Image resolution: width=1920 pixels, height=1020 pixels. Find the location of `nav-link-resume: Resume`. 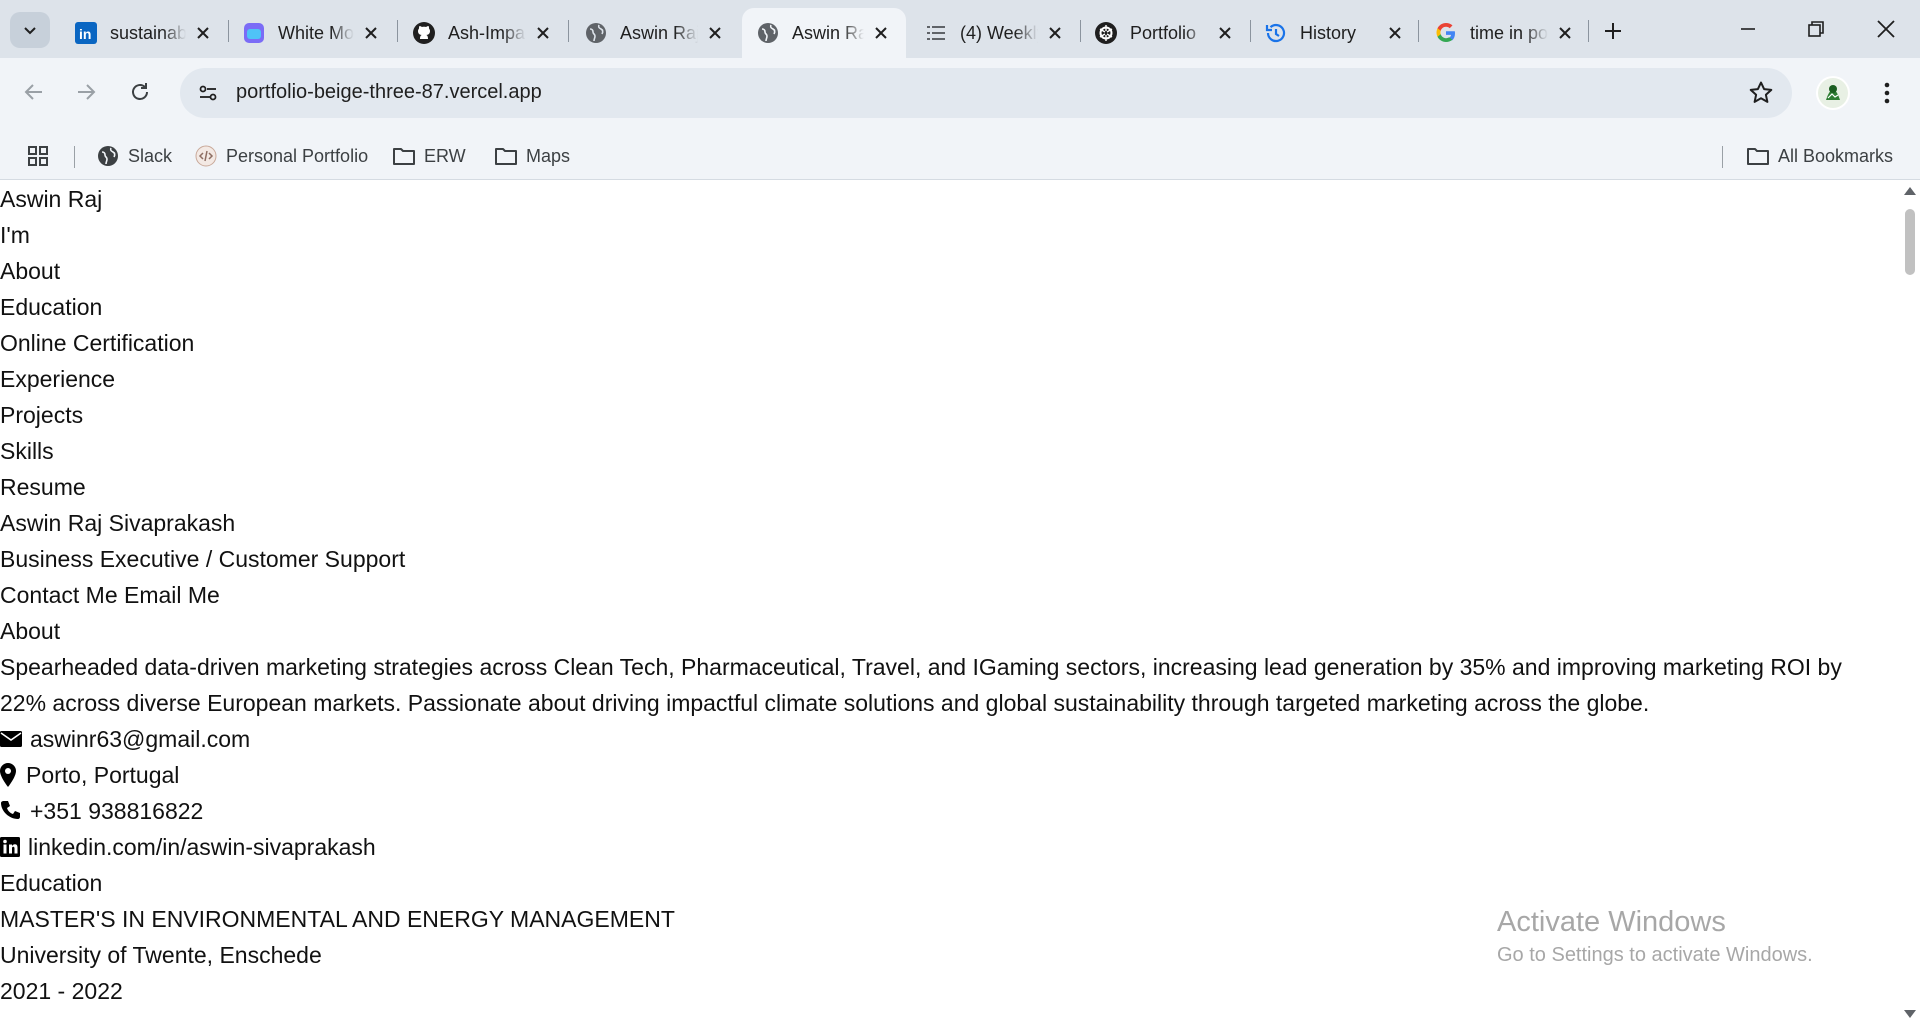

nav-link-resume: Resume is located at coordinates (950, 487).